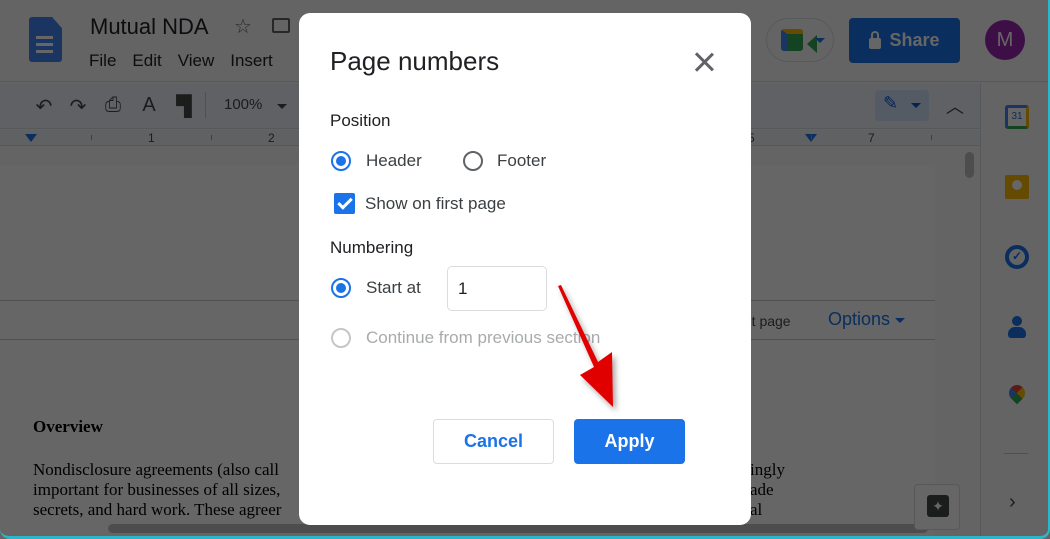  What do you see at coordinates (344, 203) in the screenshot?
I see `show-on-first-page-checkbox` at bounding box center [344, 203].